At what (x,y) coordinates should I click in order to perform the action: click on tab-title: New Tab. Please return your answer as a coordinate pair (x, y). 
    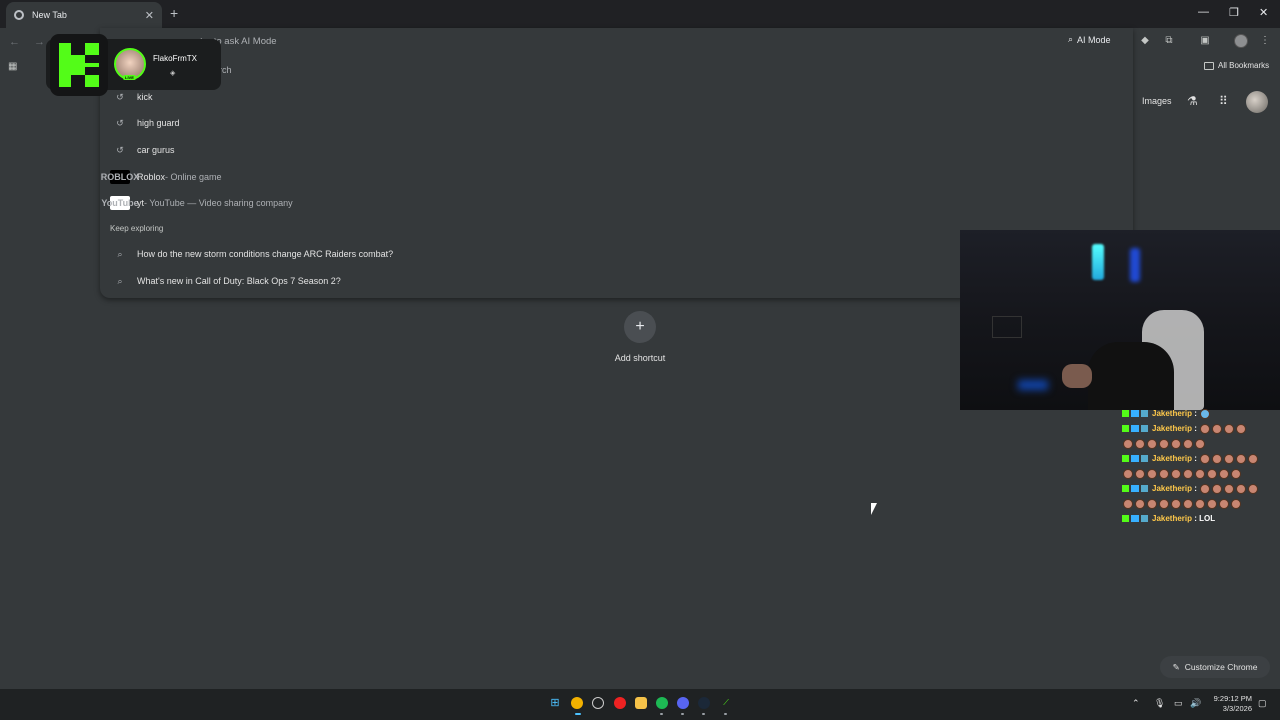
    Looking at the image, I should click on (49, 15).